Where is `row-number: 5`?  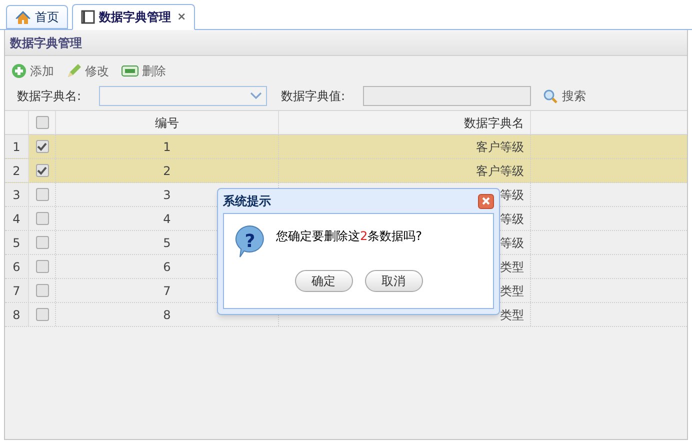
row-number: 5 is located at coordinates (16, 243).